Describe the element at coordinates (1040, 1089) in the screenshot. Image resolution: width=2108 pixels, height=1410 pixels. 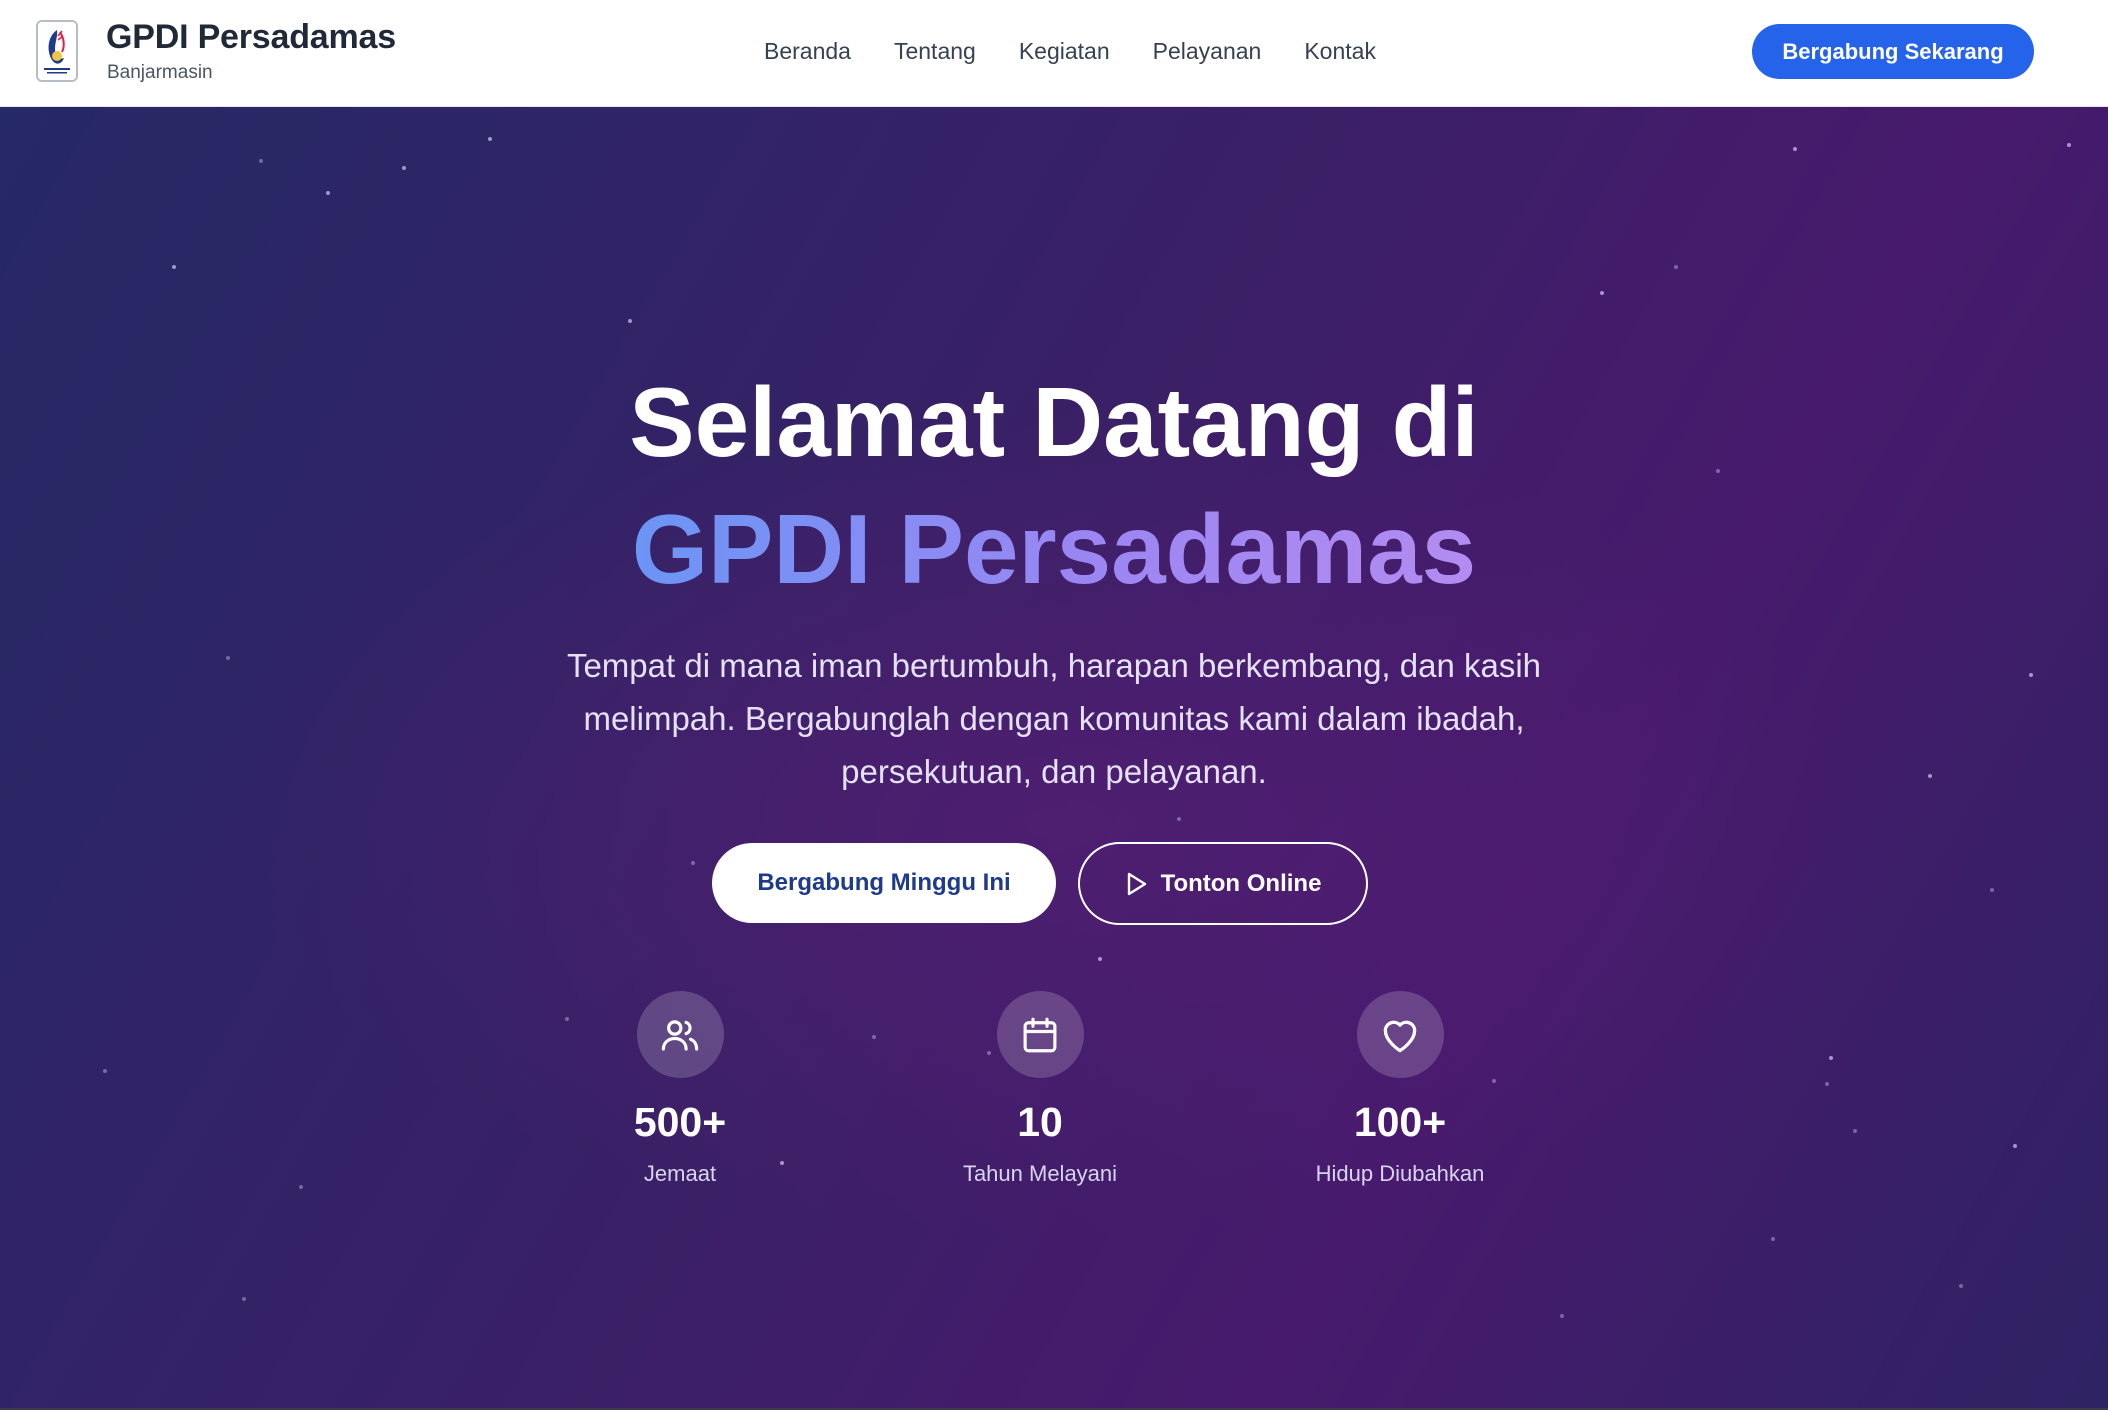
I see `stat-years: 10 Tahun Melayani` at that location.